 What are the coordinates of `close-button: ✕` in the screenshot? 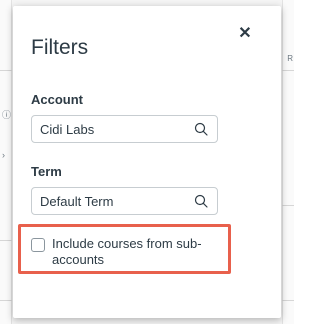 It's located at (245, 34).